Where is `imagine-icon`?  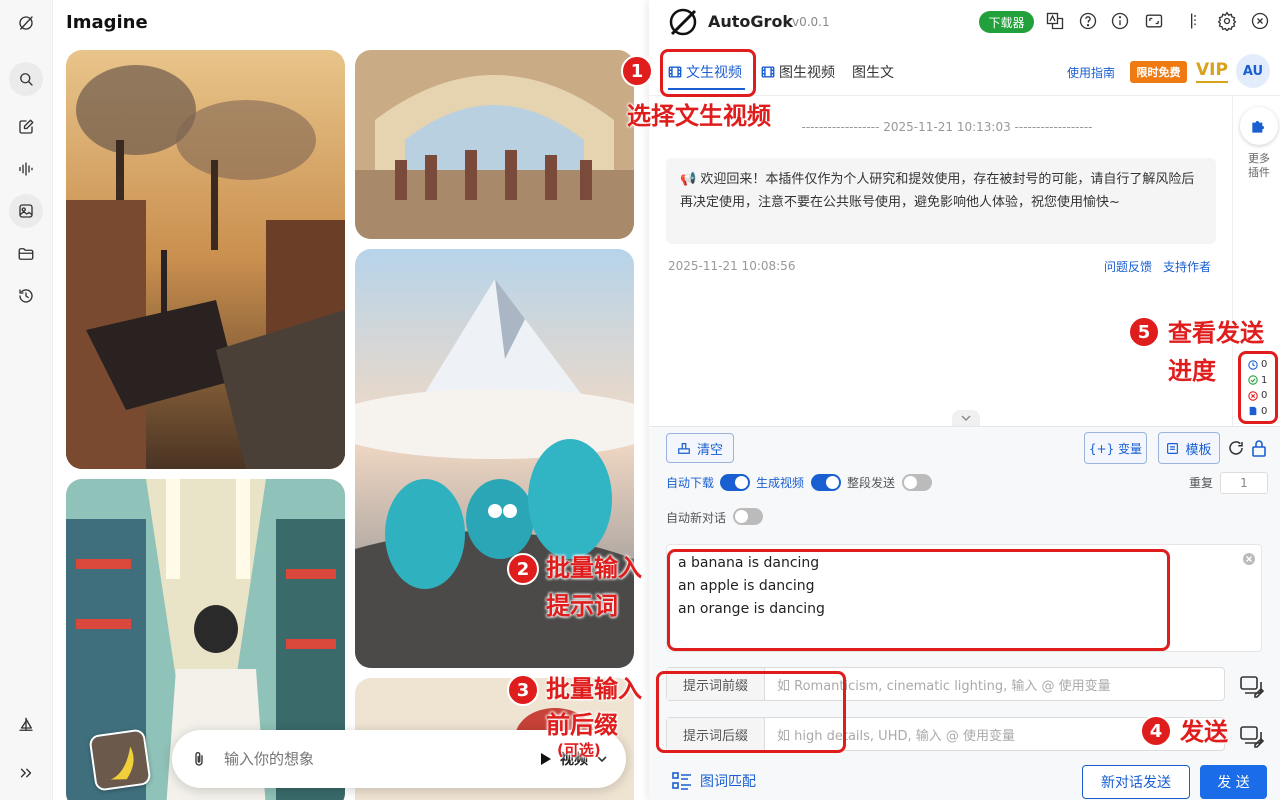
imagine-icon is located at coordinates (26, 211).